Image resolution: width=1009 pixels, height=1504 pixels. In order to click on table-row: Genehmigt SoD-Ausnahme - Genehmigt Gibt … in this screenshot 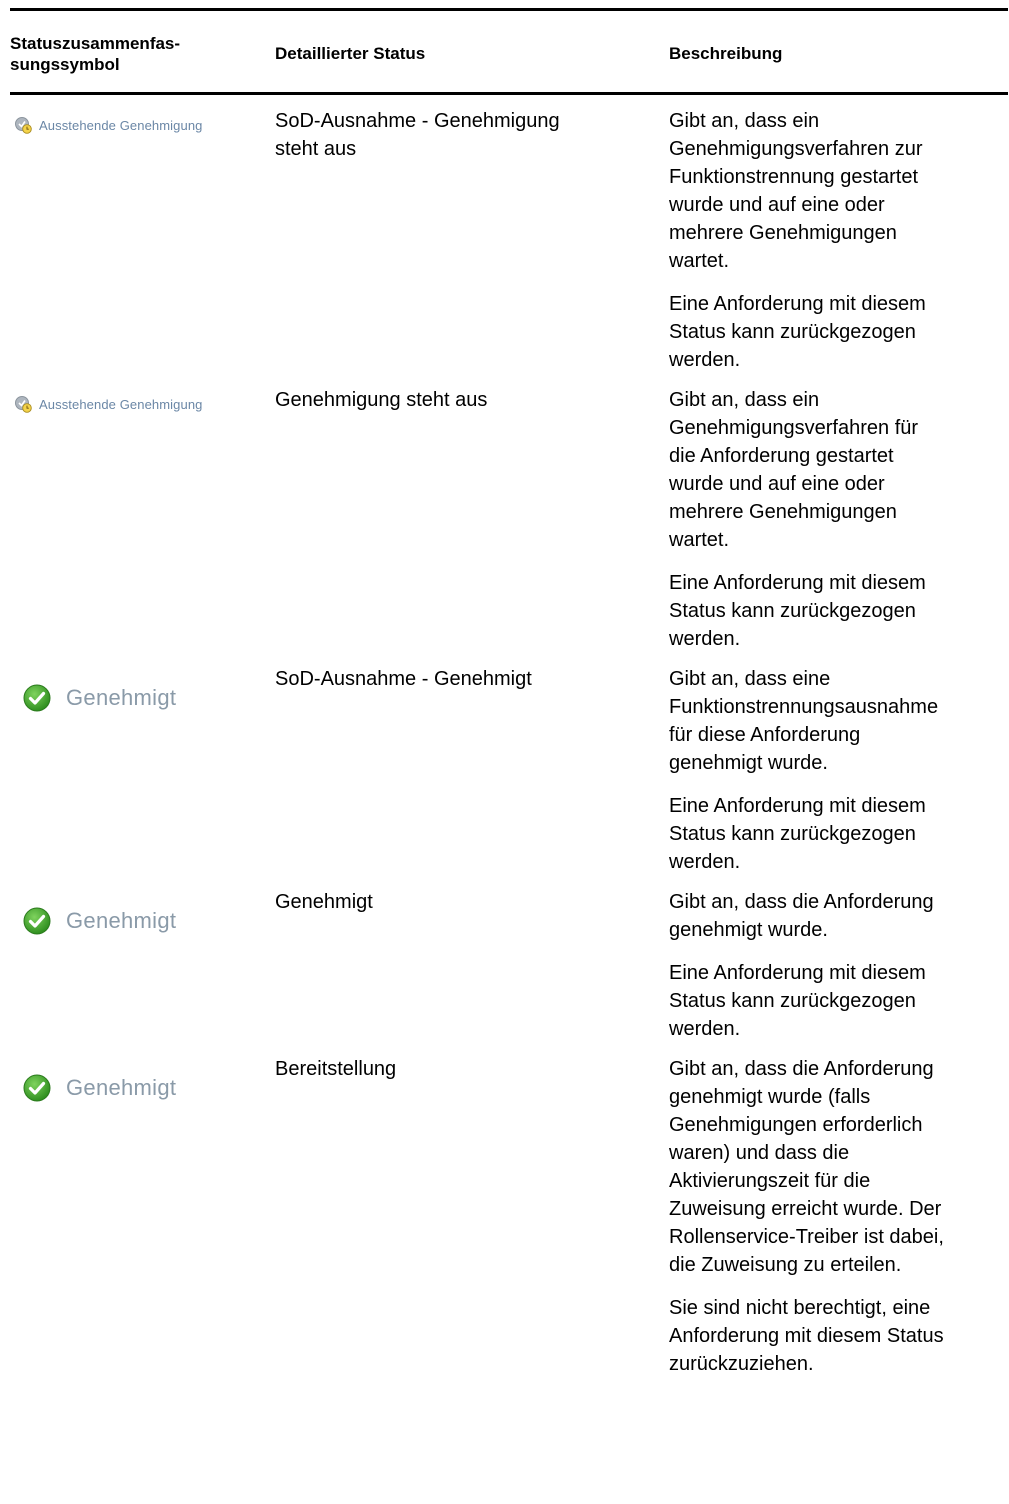, I will do `click(509, 764)`.